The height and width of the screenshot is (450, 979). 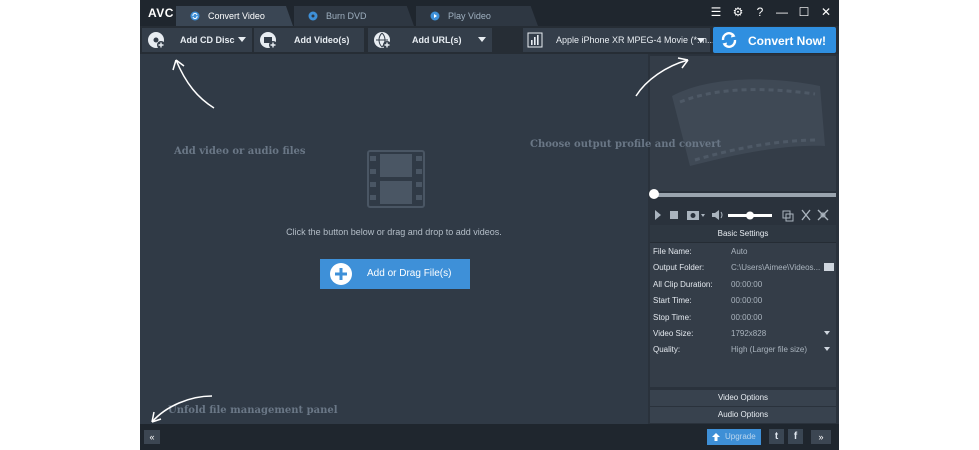 I want to click on setting-row-stop-time: Stop Time: 00:00:00, so click(x=743, y=317).